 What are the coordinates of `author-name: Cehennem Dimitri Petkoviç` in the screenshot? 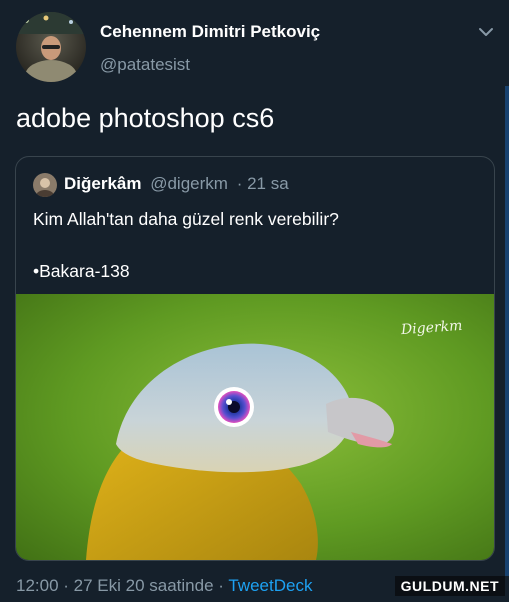 It's located at (210, 32).